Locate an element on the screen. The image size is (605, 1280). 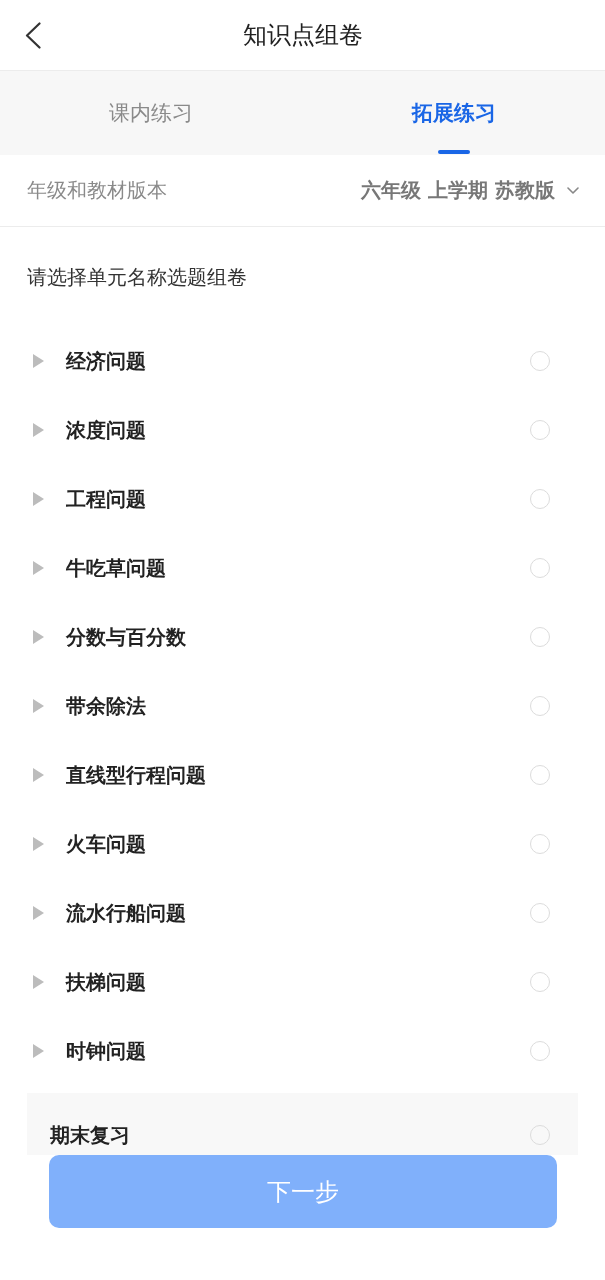
unit-name: 牛吃草问题 is located at coordinates (116, 567).